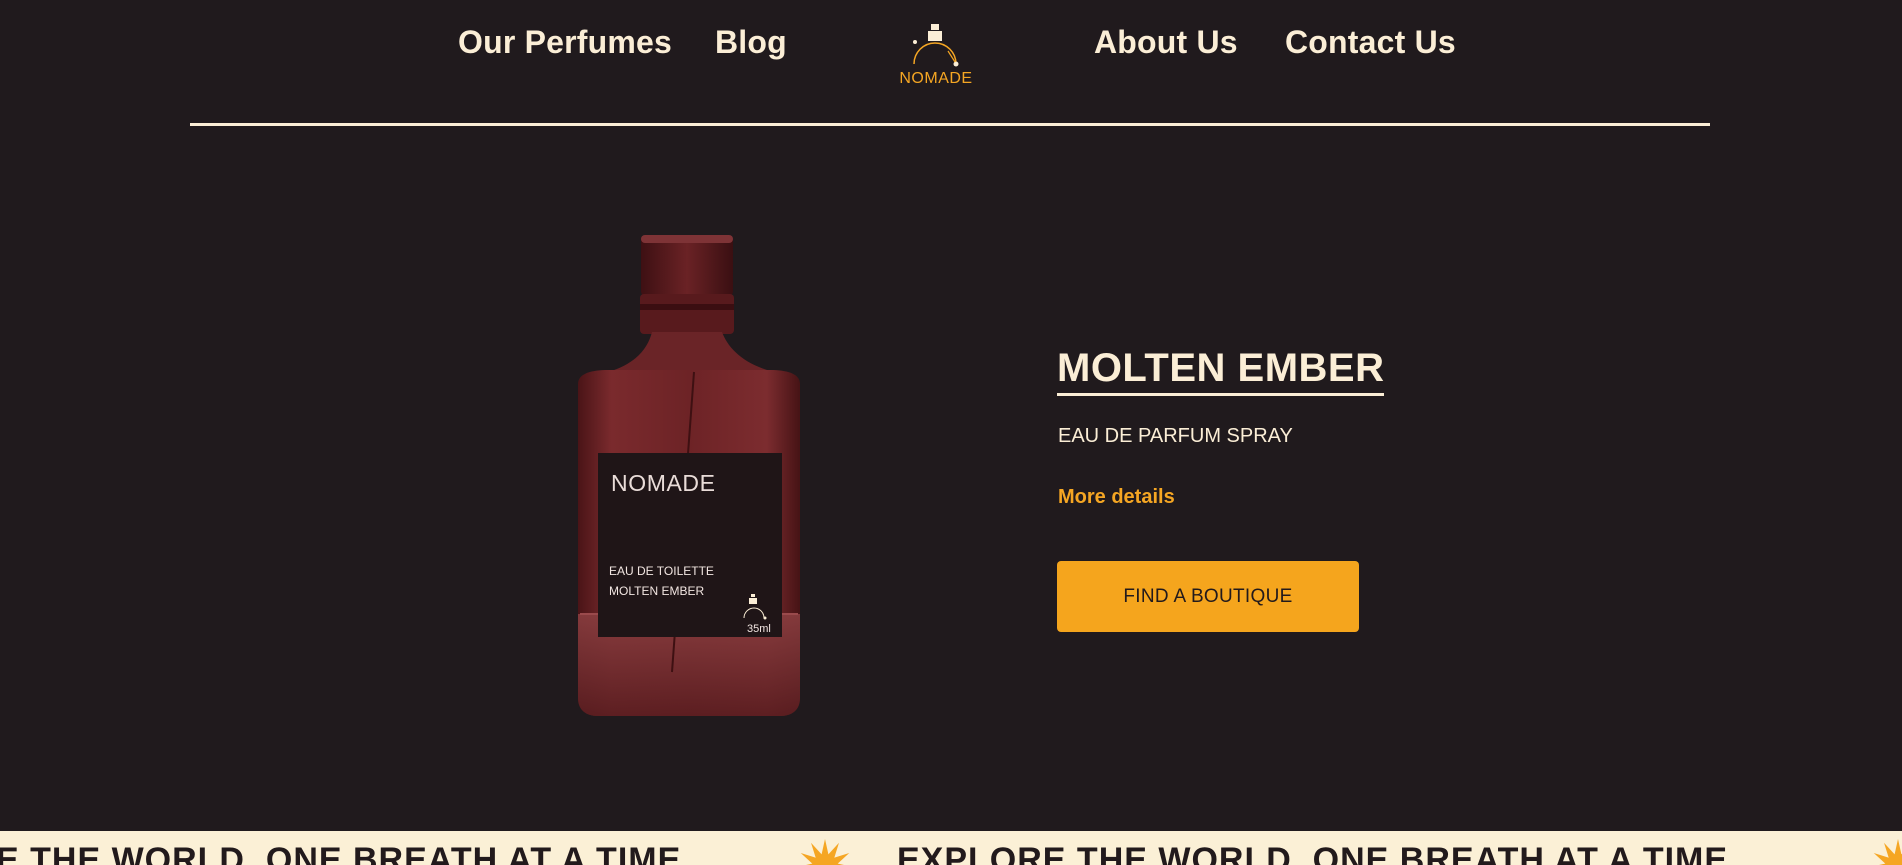  Describe the element at coordinates (661, 571) in the screenshot. I see `bottle-label-type: EAU DE TOILETTE` at that location.